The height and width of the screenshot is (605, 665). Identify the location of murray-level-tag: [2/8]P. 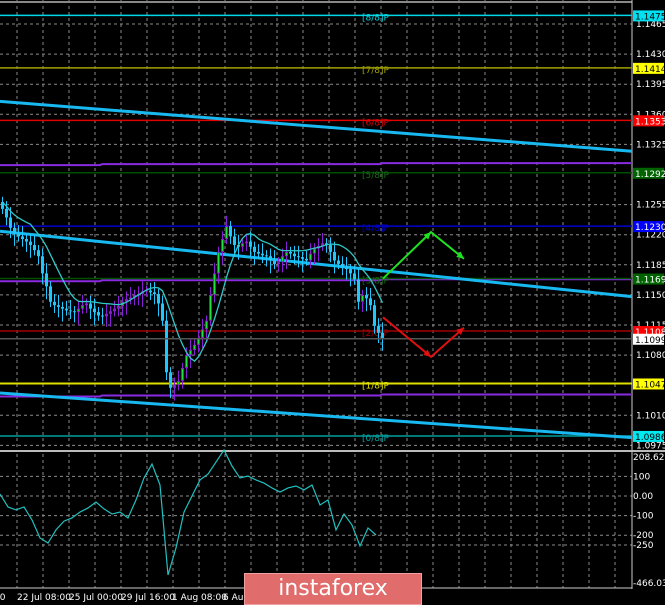
(376, 334).